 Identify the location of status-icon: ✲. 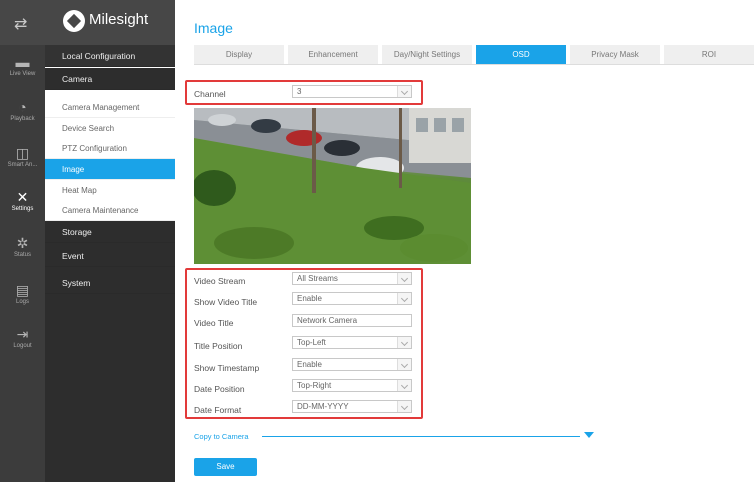
(22, 243).